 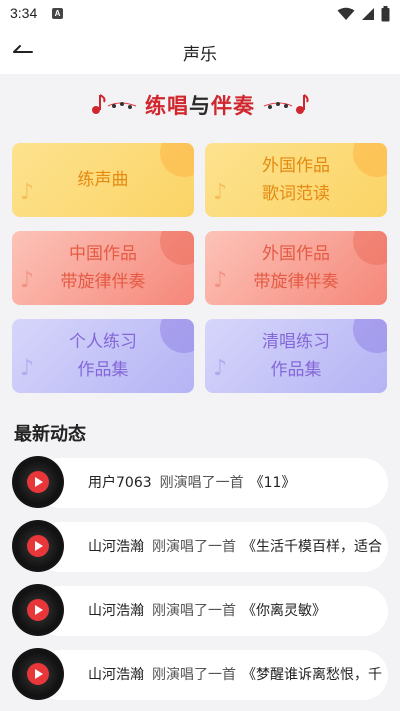 I want to click on page-title: 声乐, so click(x=200, y=55).